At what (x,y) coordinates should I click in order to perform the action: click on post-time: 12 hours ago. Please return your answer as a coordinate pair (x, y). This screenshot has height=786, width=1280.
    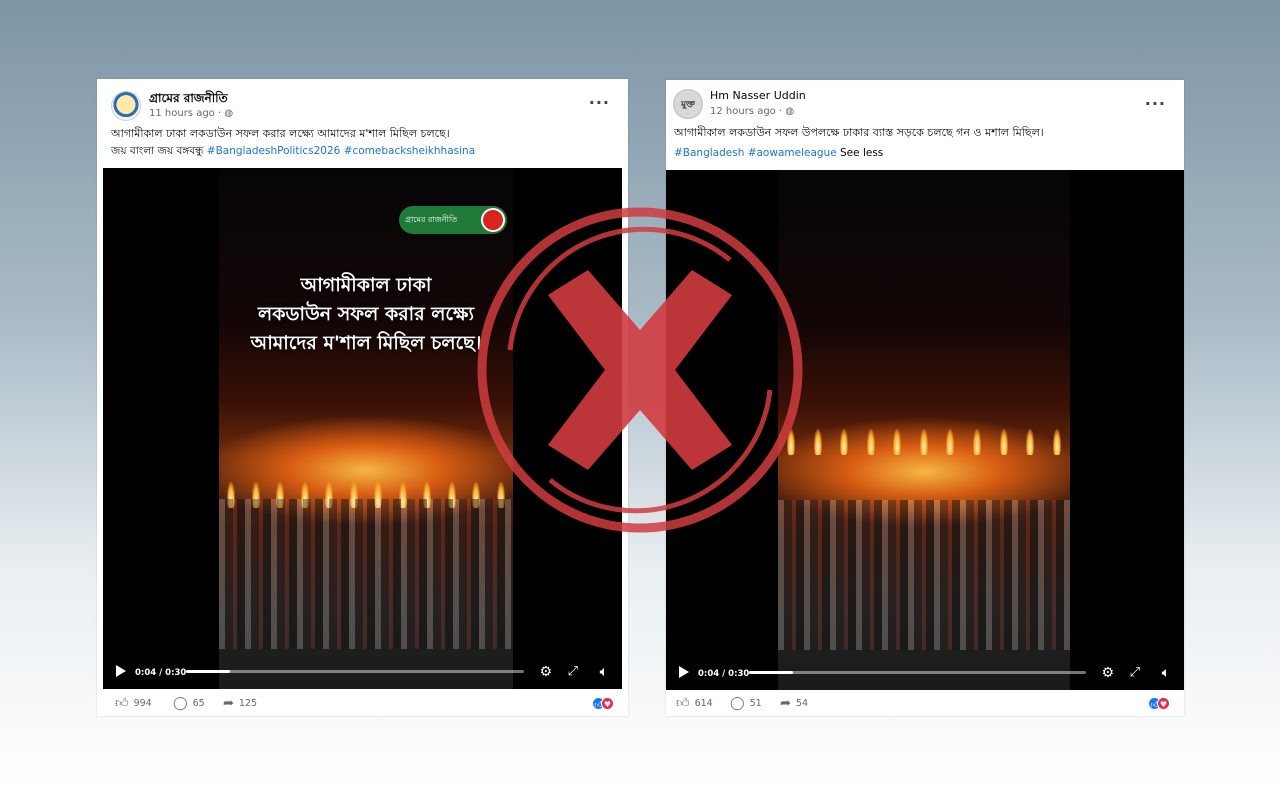
    Looking at the image, I should click on (743, 111).